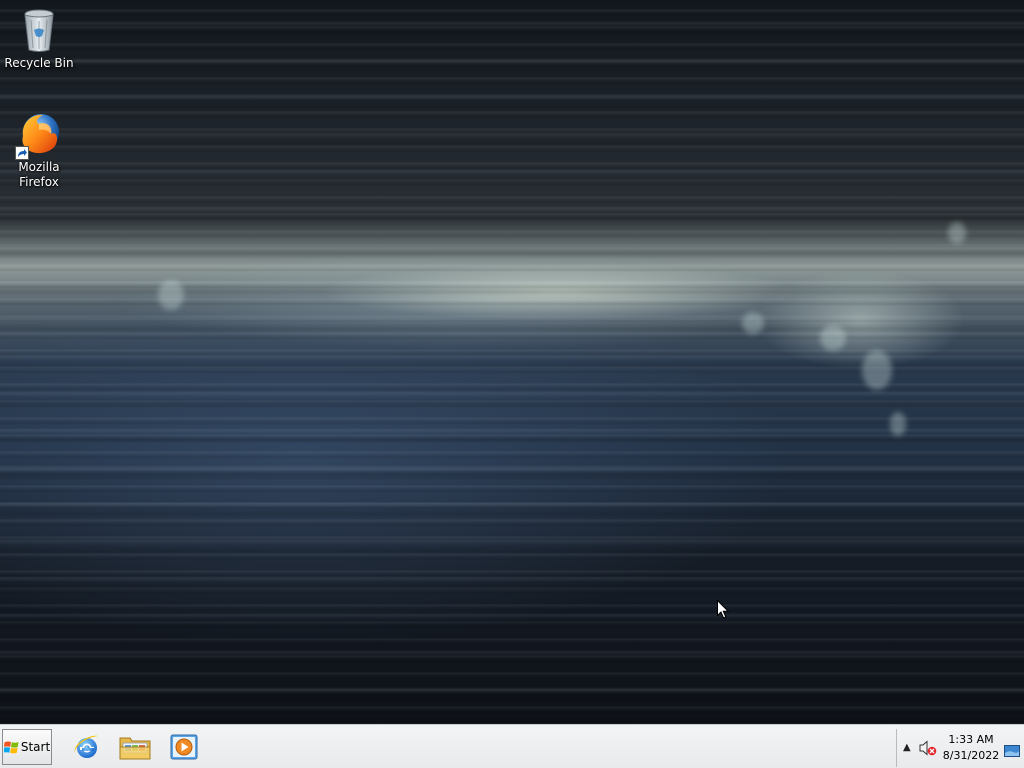 This screenshot has height=768, width=1024. Describe the element at coordinates (723, 609) in the screenshot. I see `mouse-cursor-icon` at that location.